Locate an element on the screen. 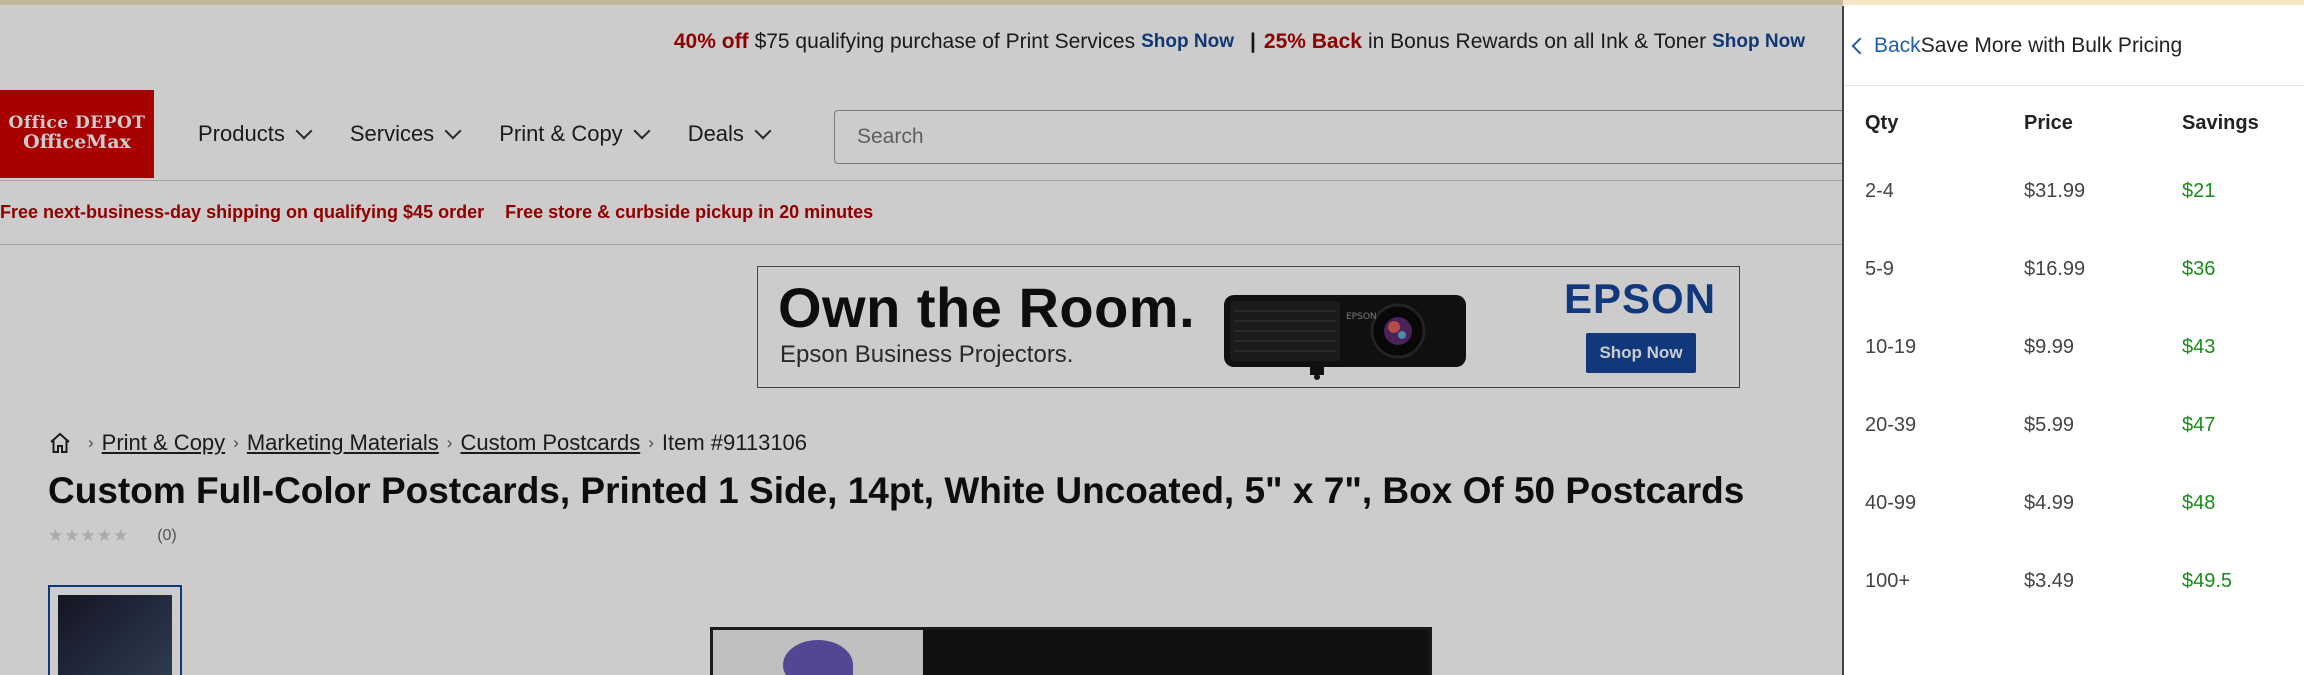 The image size is (2304, 675). savings-cell: $36 is located at coordinates (2199, 268).